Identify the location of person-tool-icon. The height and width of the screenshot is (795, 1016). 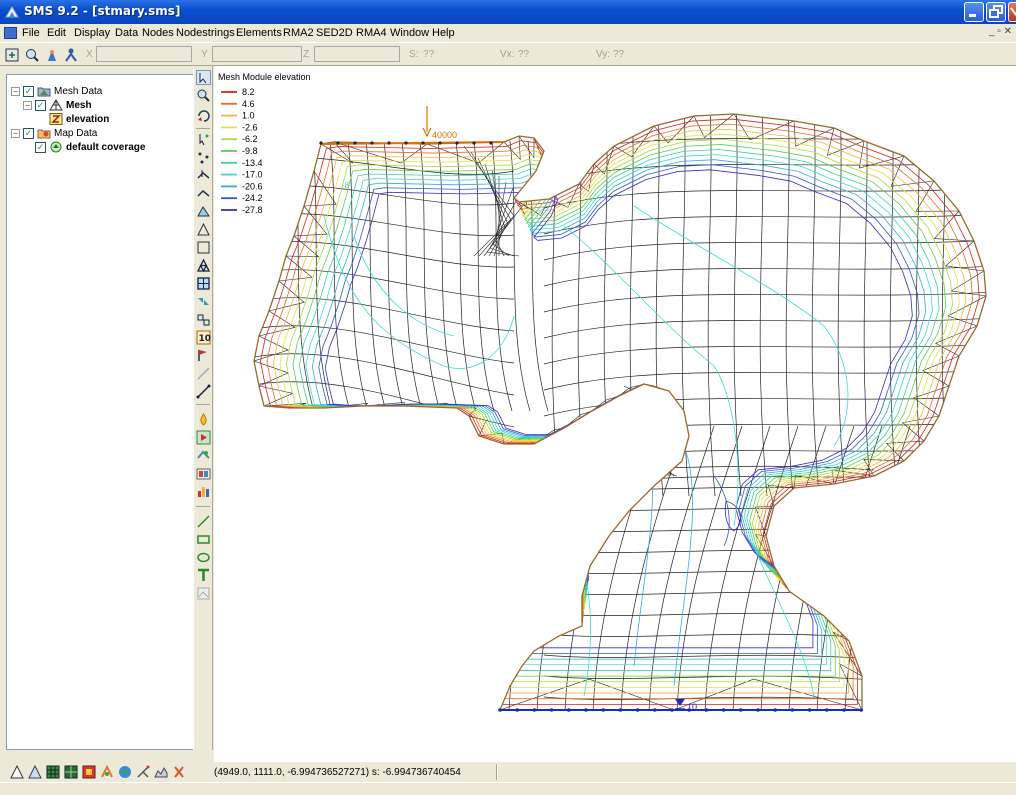
(71, 55).